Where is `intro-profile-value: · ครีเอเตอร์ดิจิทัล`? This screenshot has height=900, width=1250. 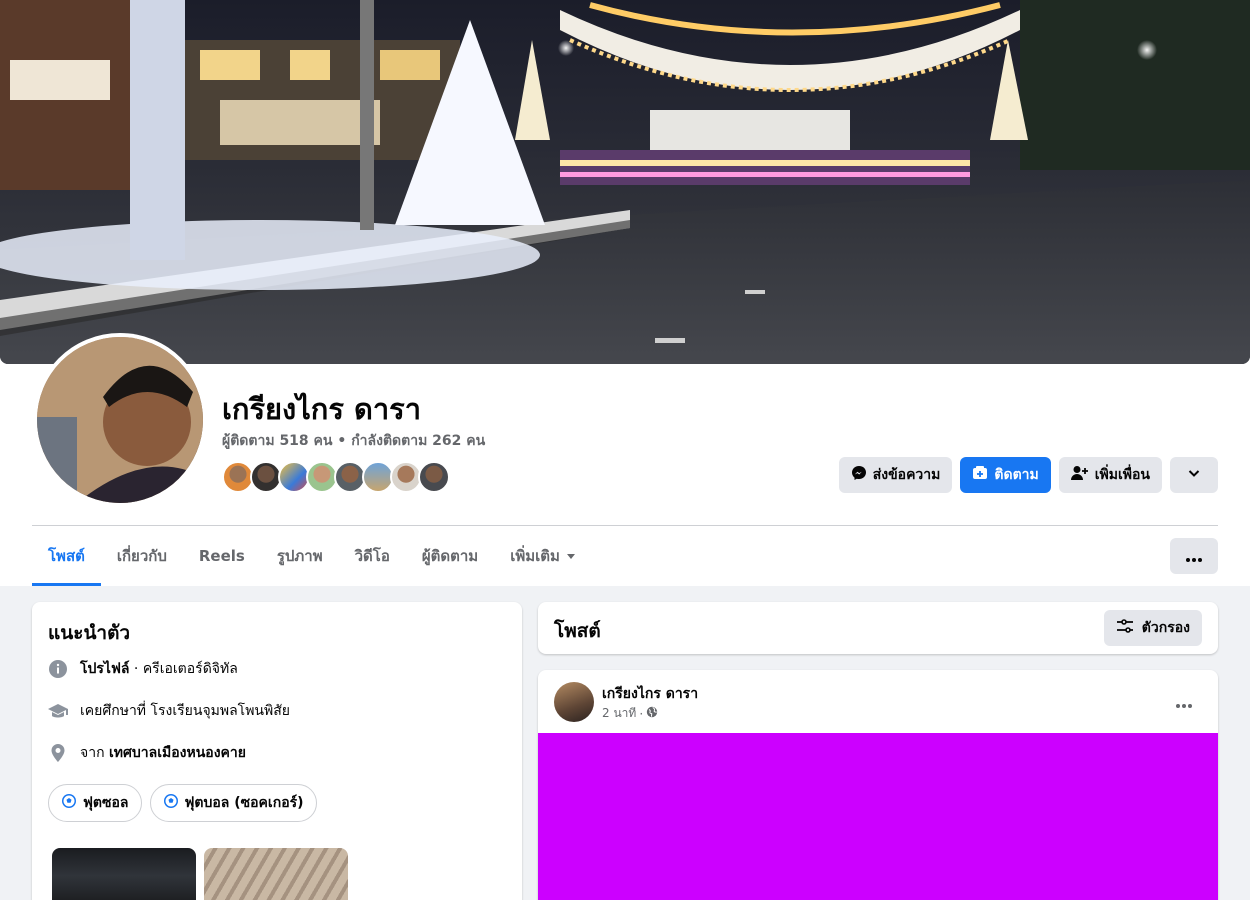 intro-profile-value: · ครีเอเตอร์ดิจิทัล is located at coordinates (183, 669).